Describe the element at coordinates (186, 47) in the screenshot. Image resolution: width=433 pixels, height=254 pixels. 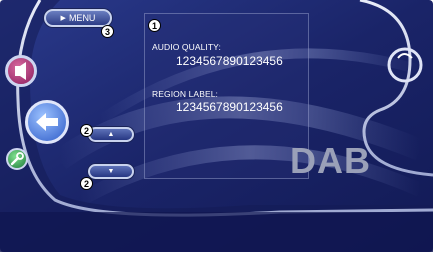
I see `audio-quality-label: AUDIO QUALITY:` at that location.